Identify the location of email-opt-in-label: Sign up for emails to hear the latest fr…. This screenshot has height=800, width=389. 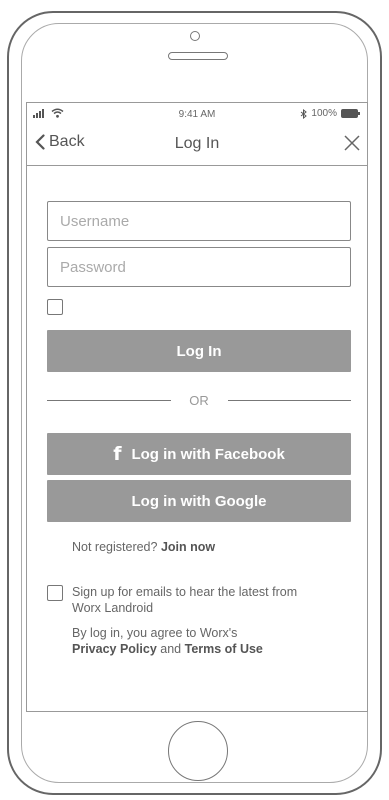
(184, 600).